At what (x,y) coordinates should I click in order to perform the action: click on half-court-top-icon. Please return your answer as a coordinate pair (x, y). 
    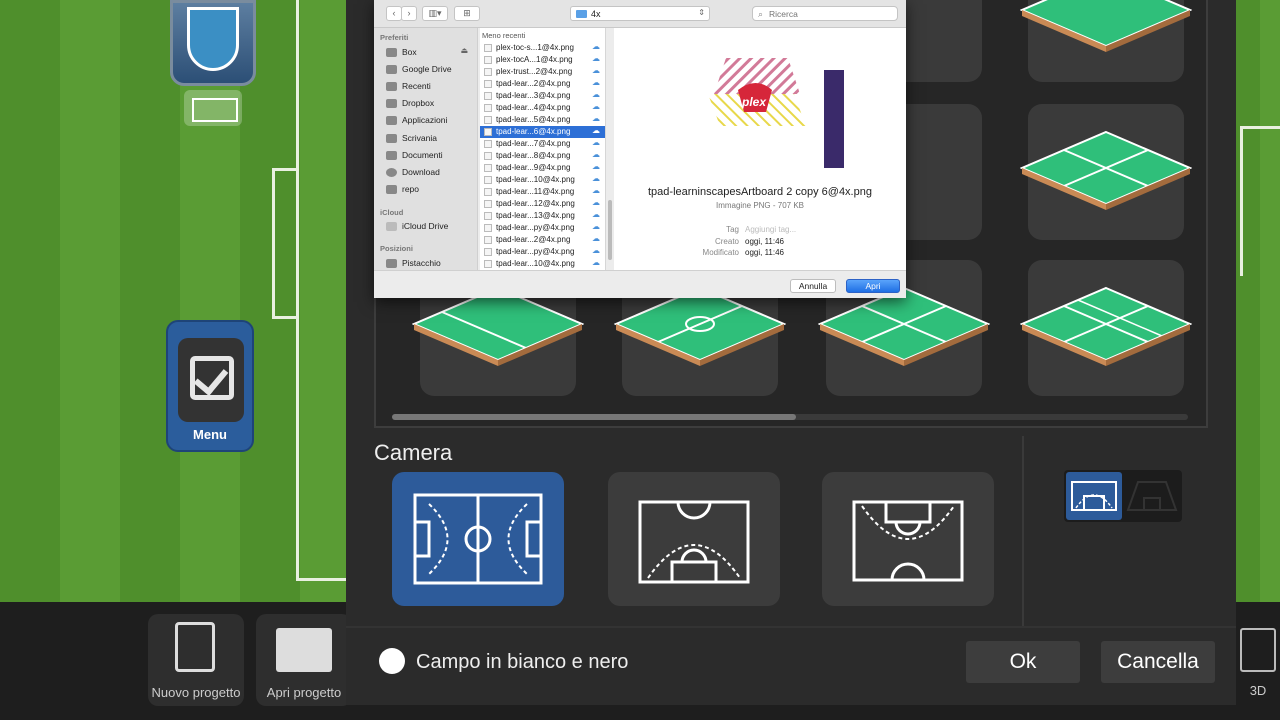
    Looking at the image, I should click on (908, 541).